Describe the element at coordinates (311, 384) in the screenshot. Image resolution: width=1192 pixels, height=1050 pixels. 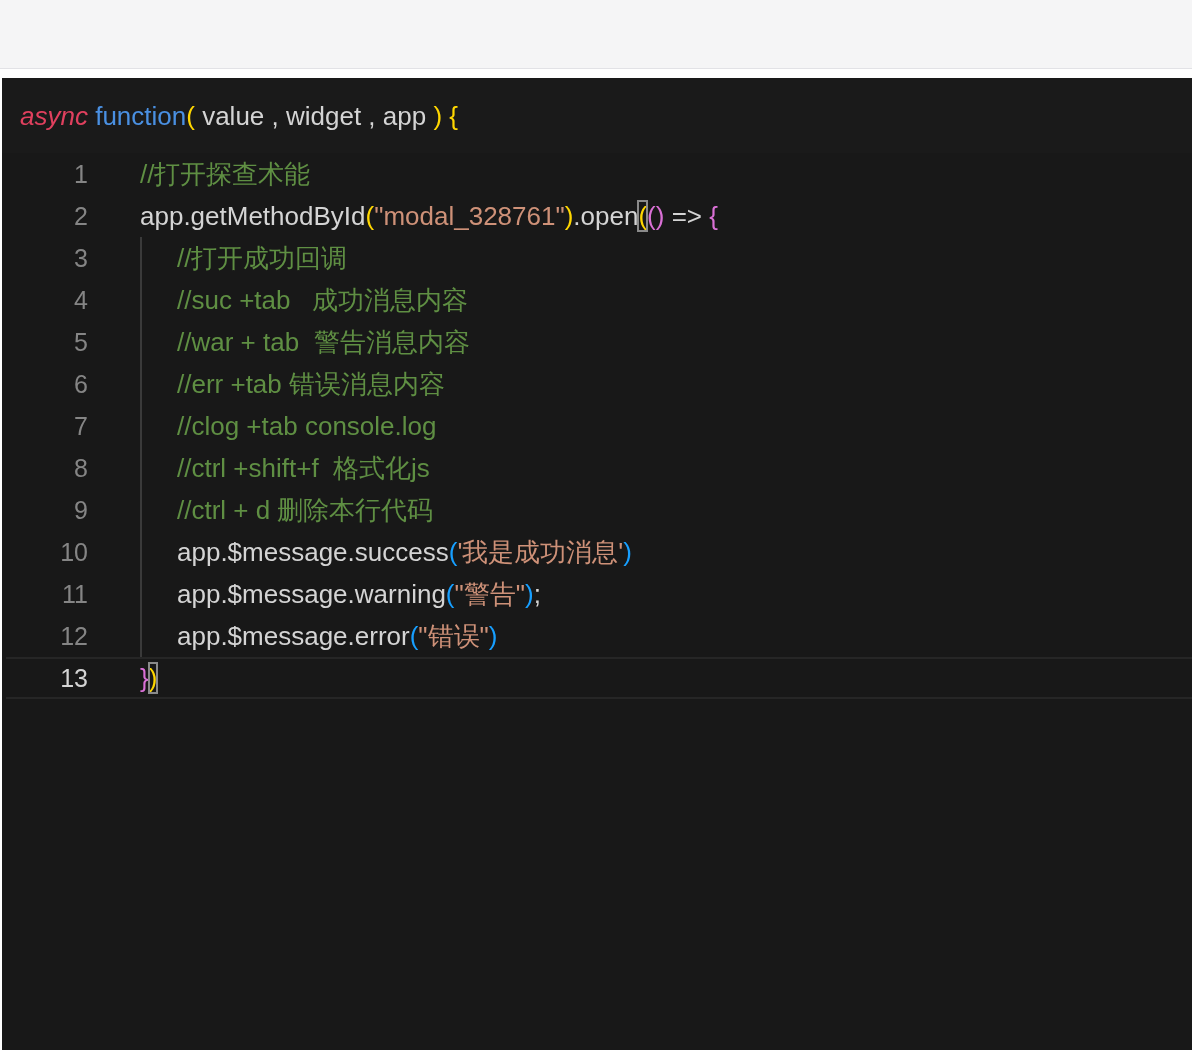
I see `code-line: //err +tab 错误消息内容` at that location.